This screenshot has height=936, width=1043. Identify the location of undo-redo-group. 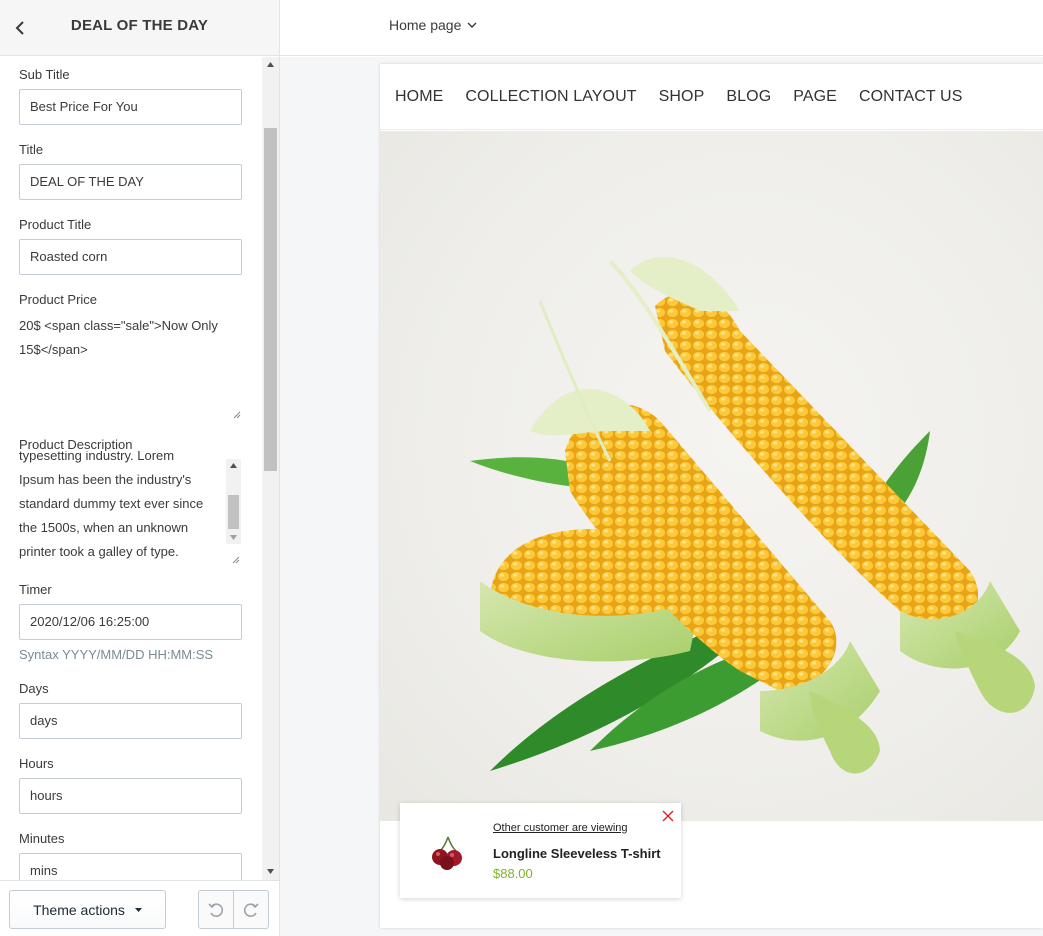
(233, 909).